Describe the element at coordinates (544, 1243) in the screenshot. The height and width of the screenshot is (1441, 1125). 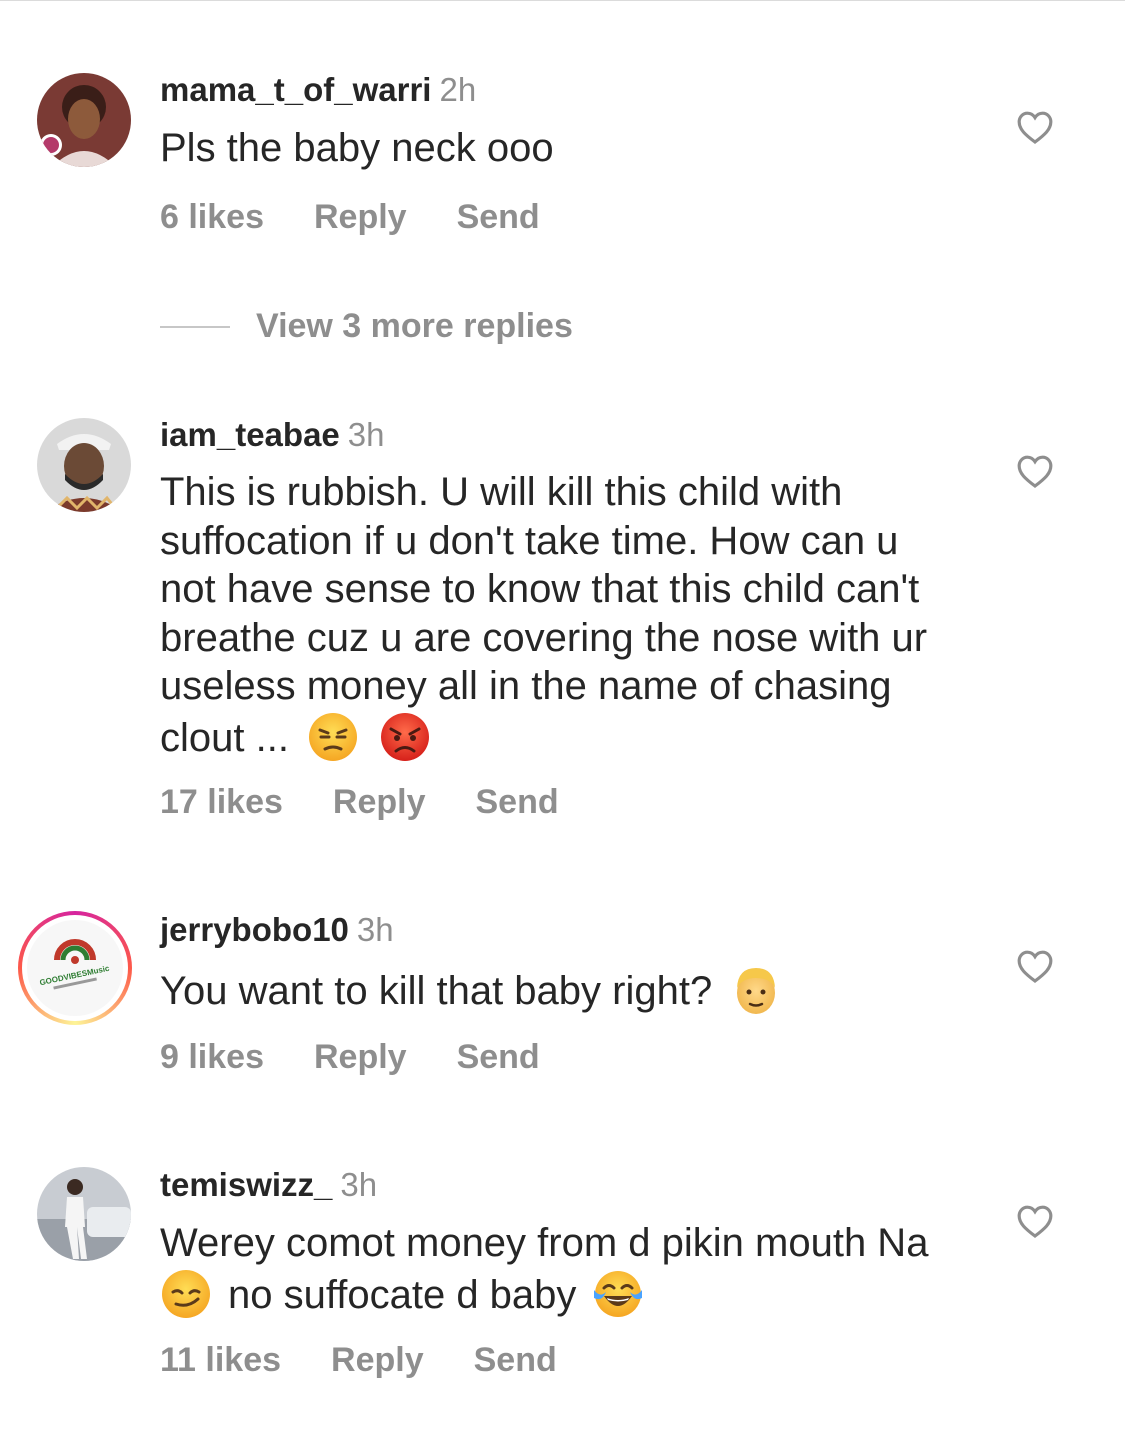
I see `comment-text-part1: Werey comot money from d pikin mouth Na` at that location.